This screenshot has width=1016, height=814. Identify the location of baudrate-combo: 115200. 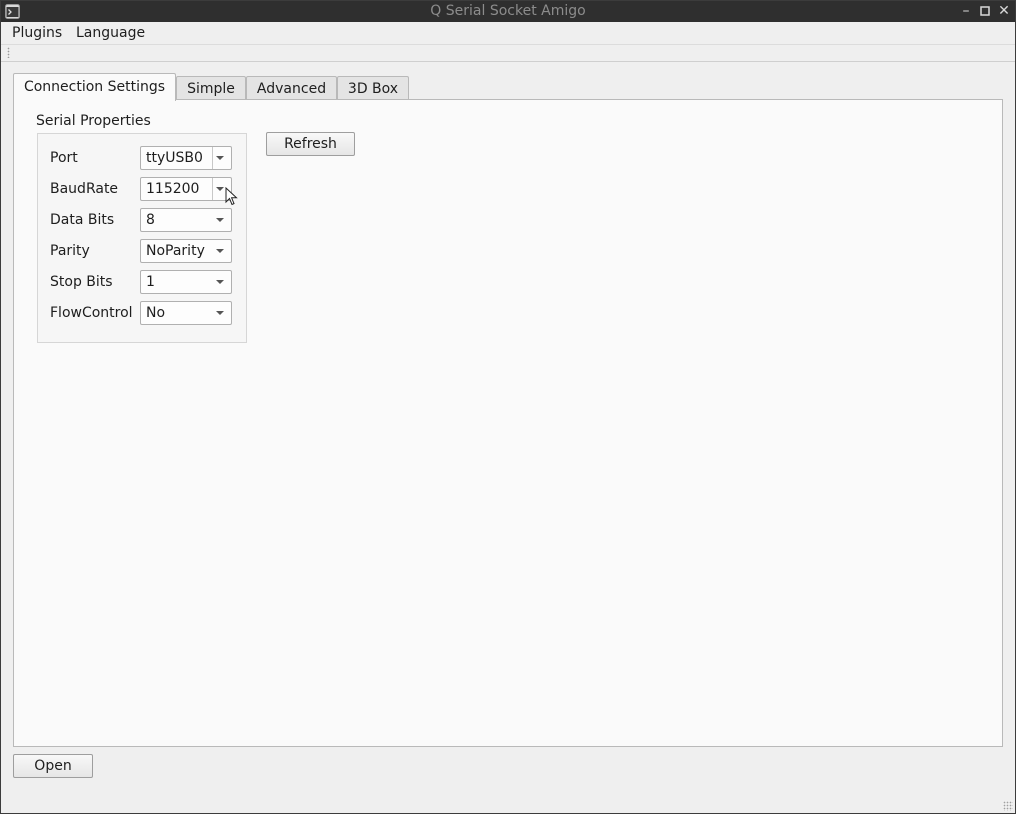
(186, 189).